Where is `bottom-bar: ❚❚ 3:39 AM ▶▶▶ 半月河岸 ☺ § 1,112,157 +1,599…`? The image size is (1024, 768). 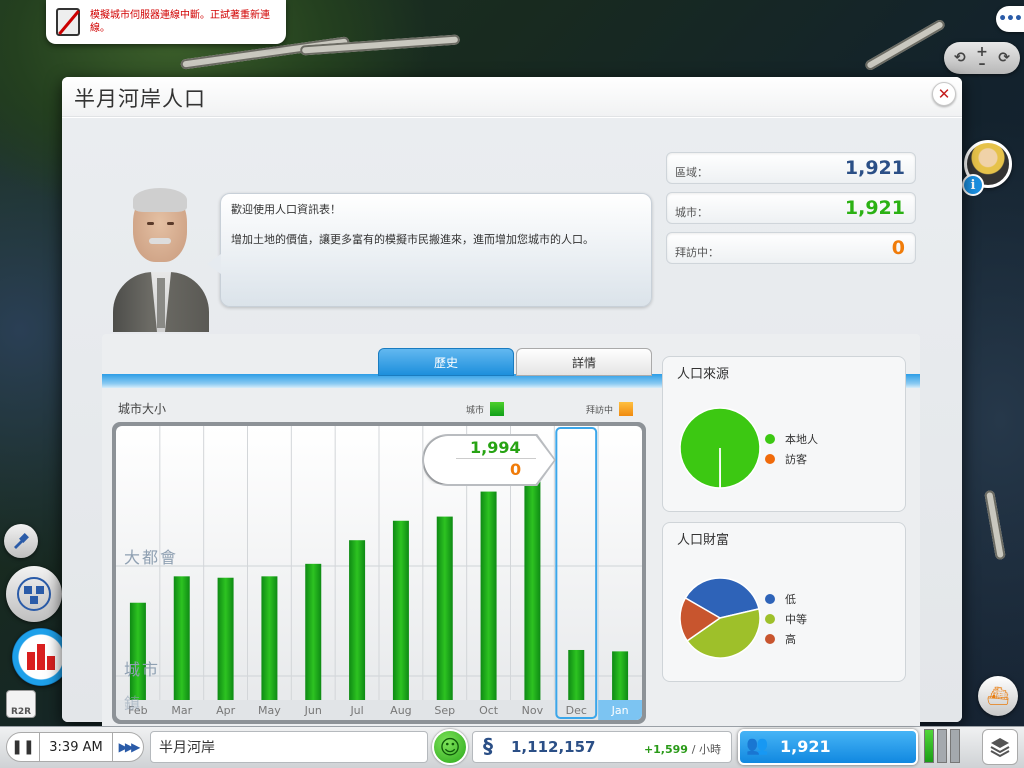
bottom-bar: ❚❚ 3:39 AM ▶▶▶ 半月河岸 ☺ § 1,112,157 +1,599… is located at coordinates (512, 747).